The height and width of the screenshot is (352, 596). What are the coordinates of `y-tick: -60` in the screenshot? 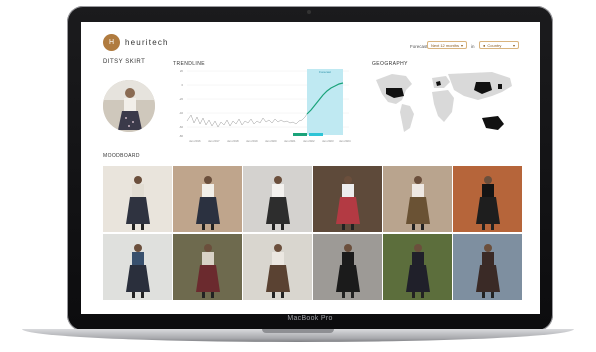 It's located at (181, 127).